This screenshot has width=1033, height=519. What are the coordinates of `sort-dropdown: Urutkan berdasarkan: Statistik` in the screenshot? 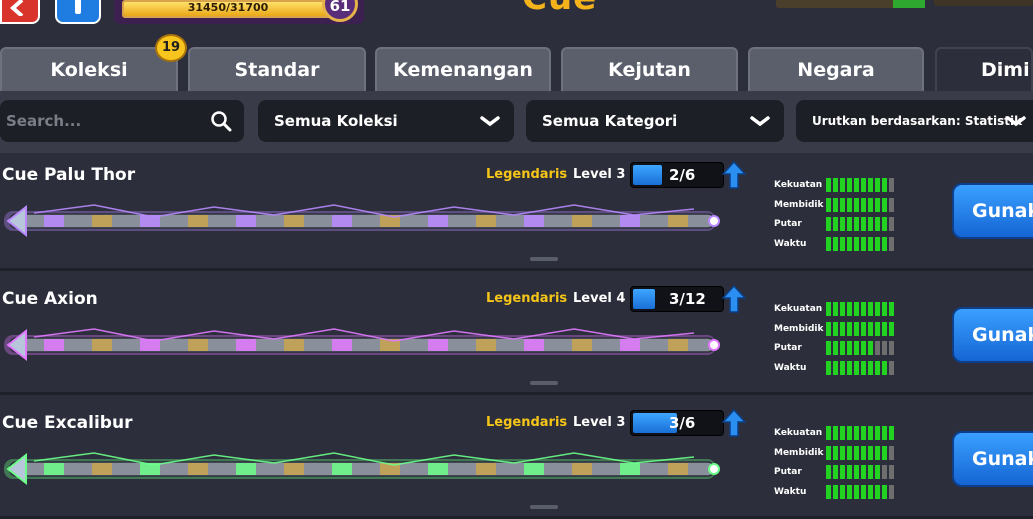 It's located at (914, 121).